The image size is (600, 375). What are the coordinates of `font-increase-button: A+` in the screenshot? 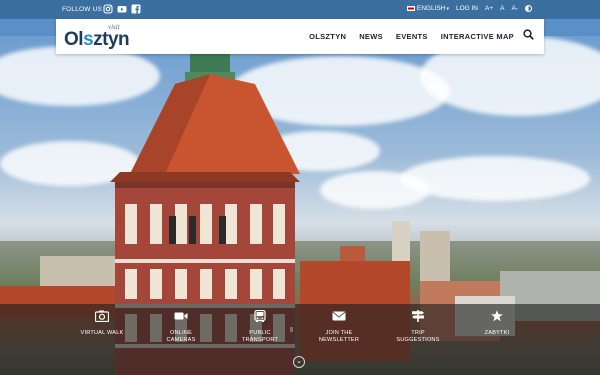 It's located at (489, 8).